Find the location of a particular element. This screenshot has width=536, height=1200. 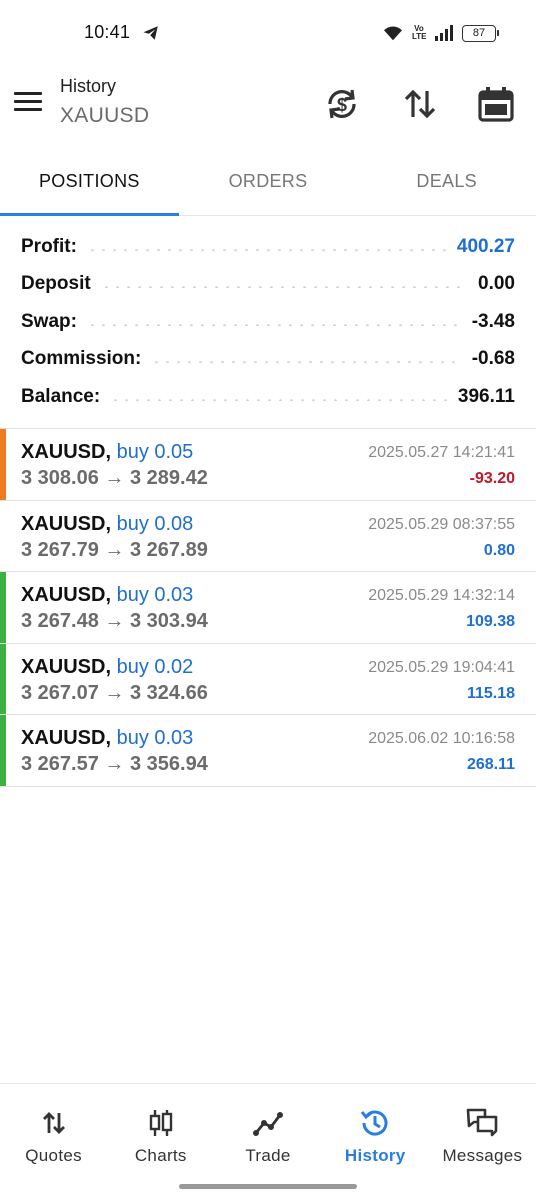

profit-value: 400.27 is located at coordinates (485, 246).